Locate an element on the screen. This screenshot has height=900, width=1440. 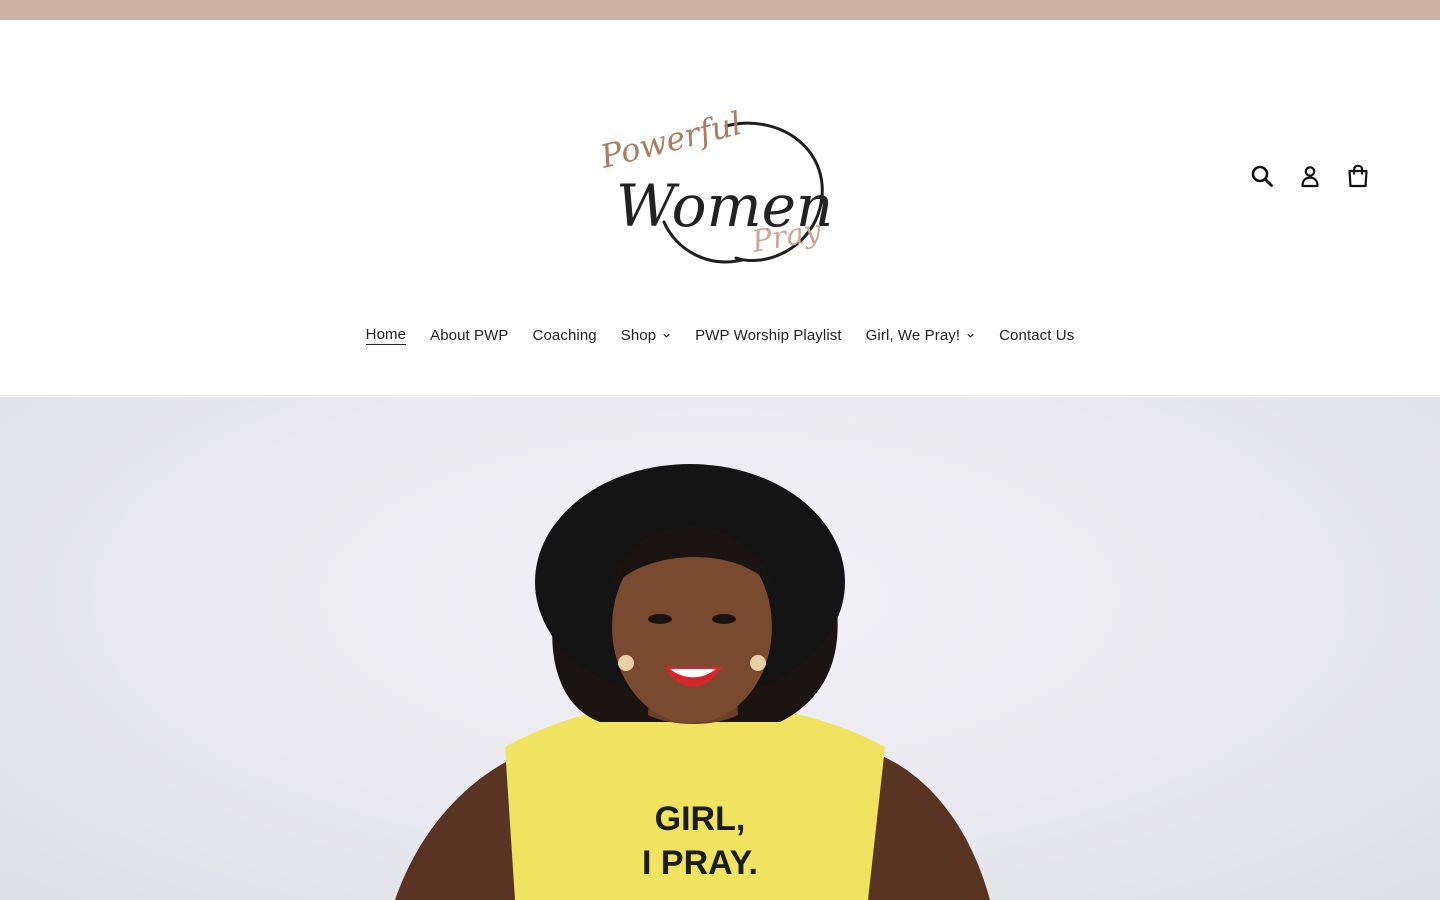
nav-item-shop: Shop is located at coordinates (646, 335).